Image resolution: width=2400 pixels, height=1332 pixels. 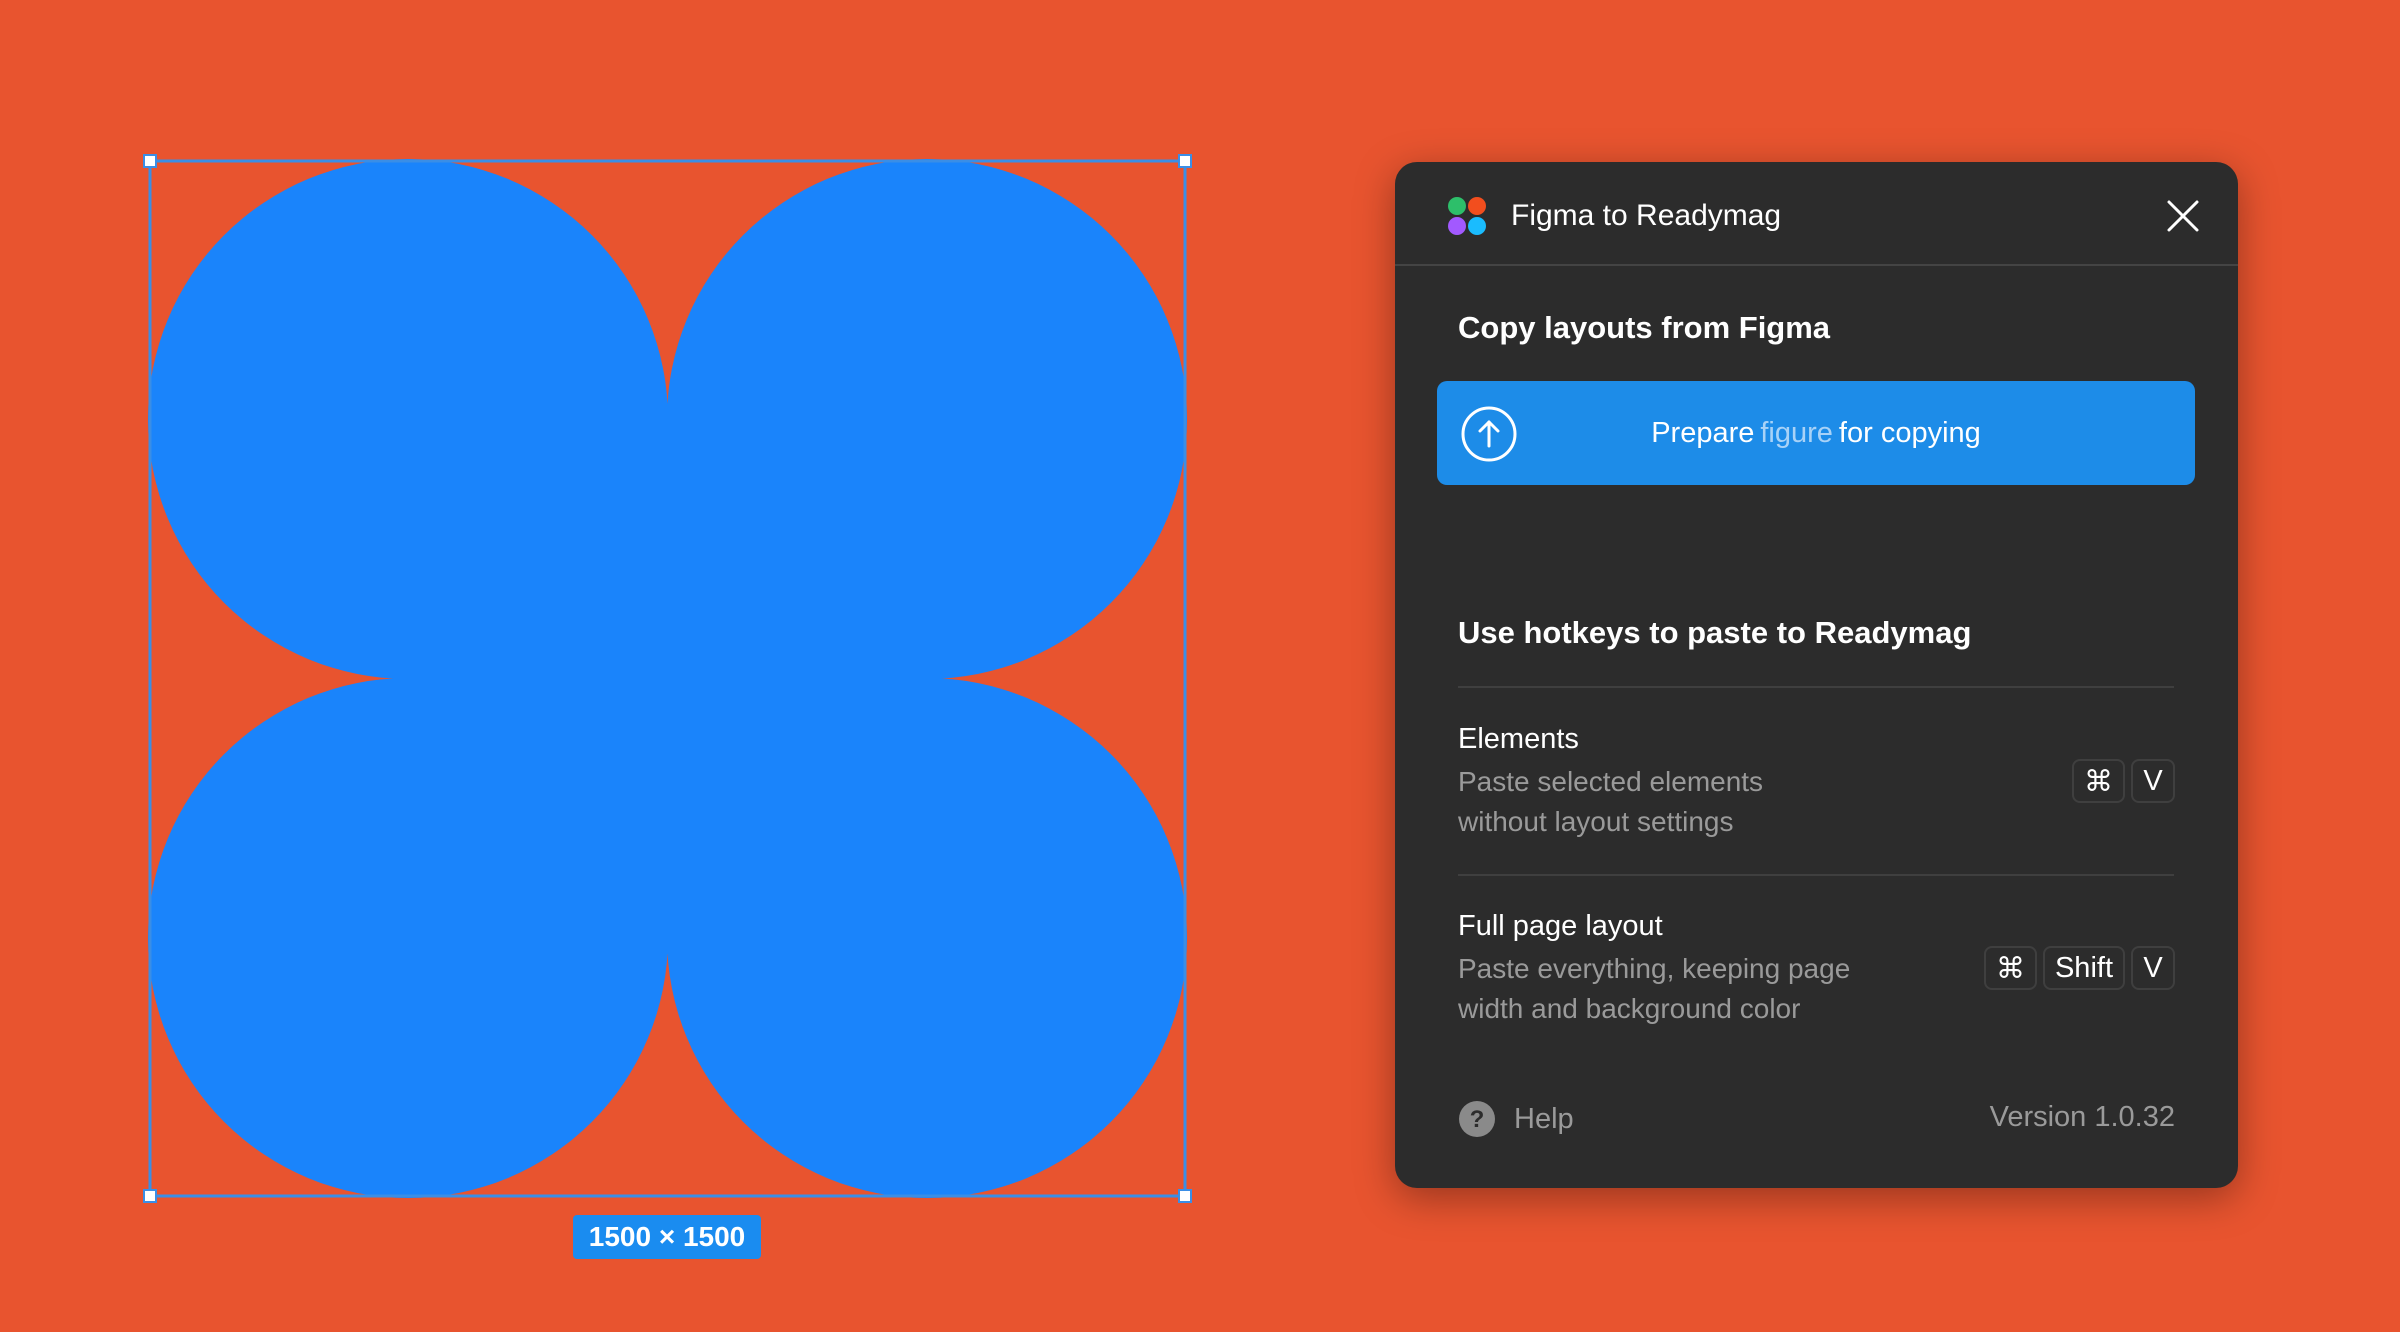 I want to click on prepare-figure-button: Prepare figure for copying, so click(x=1816, y=433).